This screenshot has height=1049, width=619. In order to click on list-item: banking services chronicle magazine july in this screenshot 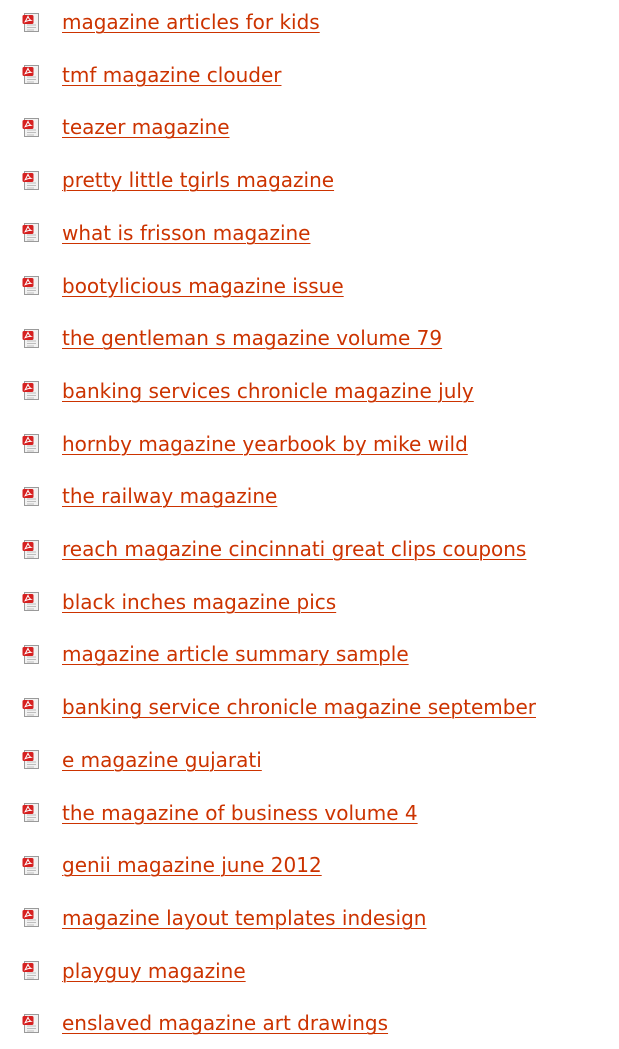, I will do `click(309, 391)`.